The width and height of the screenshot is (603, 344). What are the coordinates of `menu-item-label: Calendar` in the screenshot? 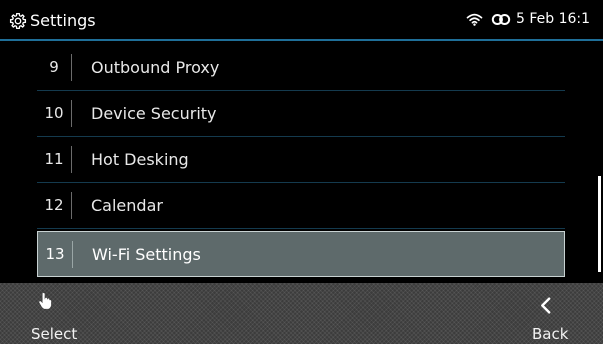 It's located at (127, 205).